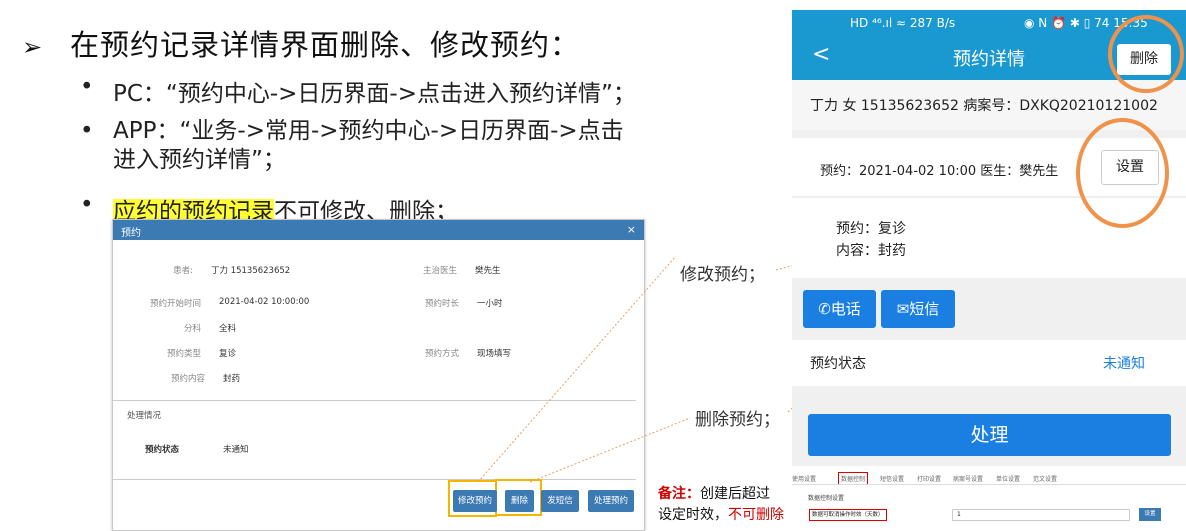 The image size is (1186, 531). Describe the element at coordinates (826, 498) in the screenshot. I see `settings-section: 数据控制设置` at that location.